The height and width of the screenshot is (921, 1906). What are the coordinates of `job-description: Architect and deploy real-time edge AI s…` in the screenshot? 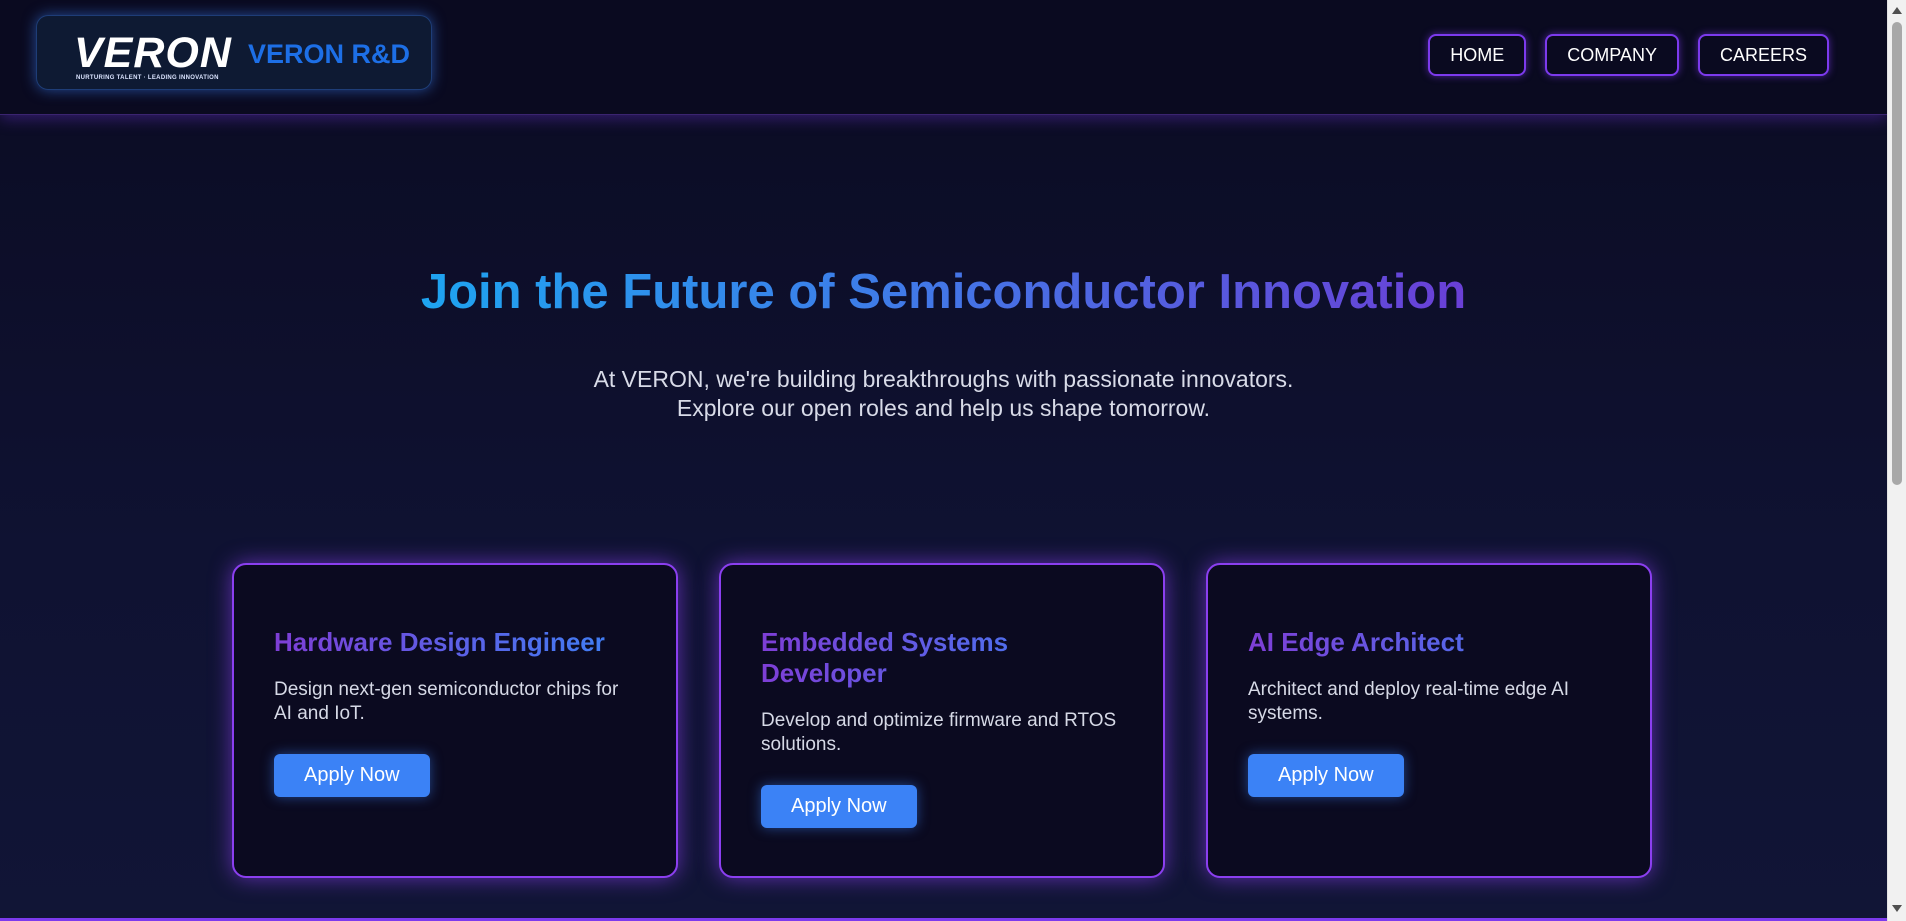 It's located at (1409, 701).